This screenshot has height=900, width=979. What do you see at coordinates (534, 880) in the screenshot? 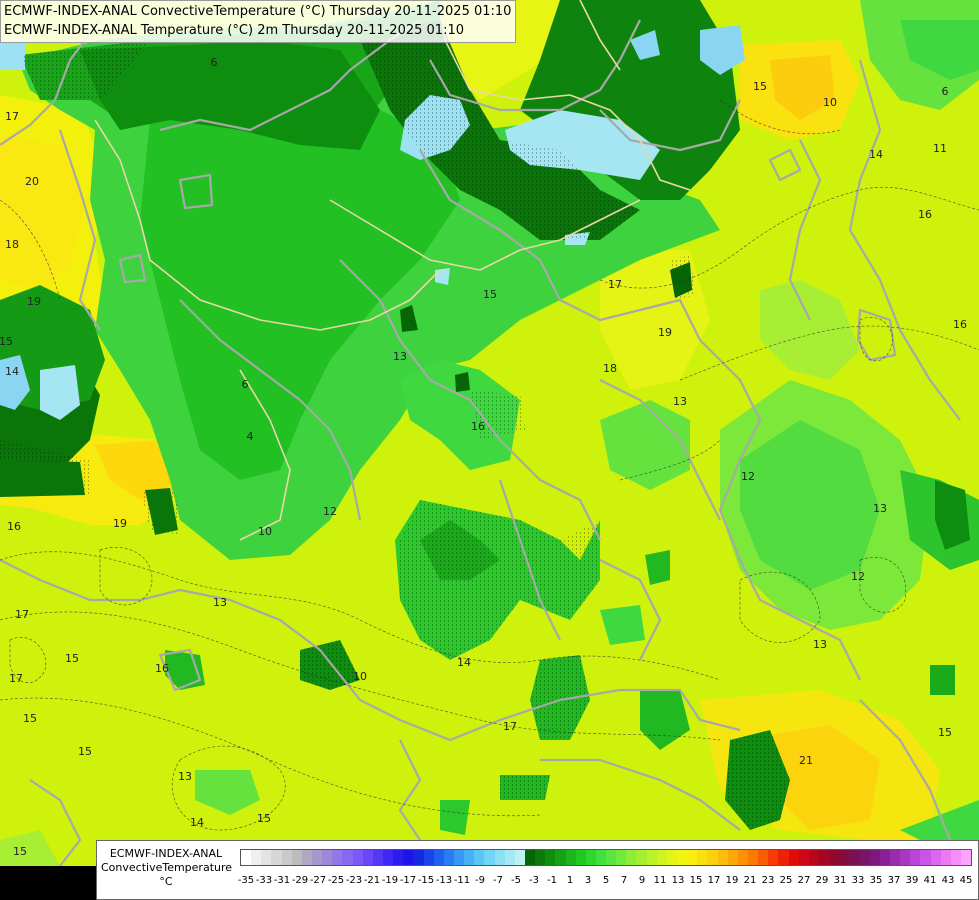
I see `legend-tick-label: -3` at bounding box center [534, 880].